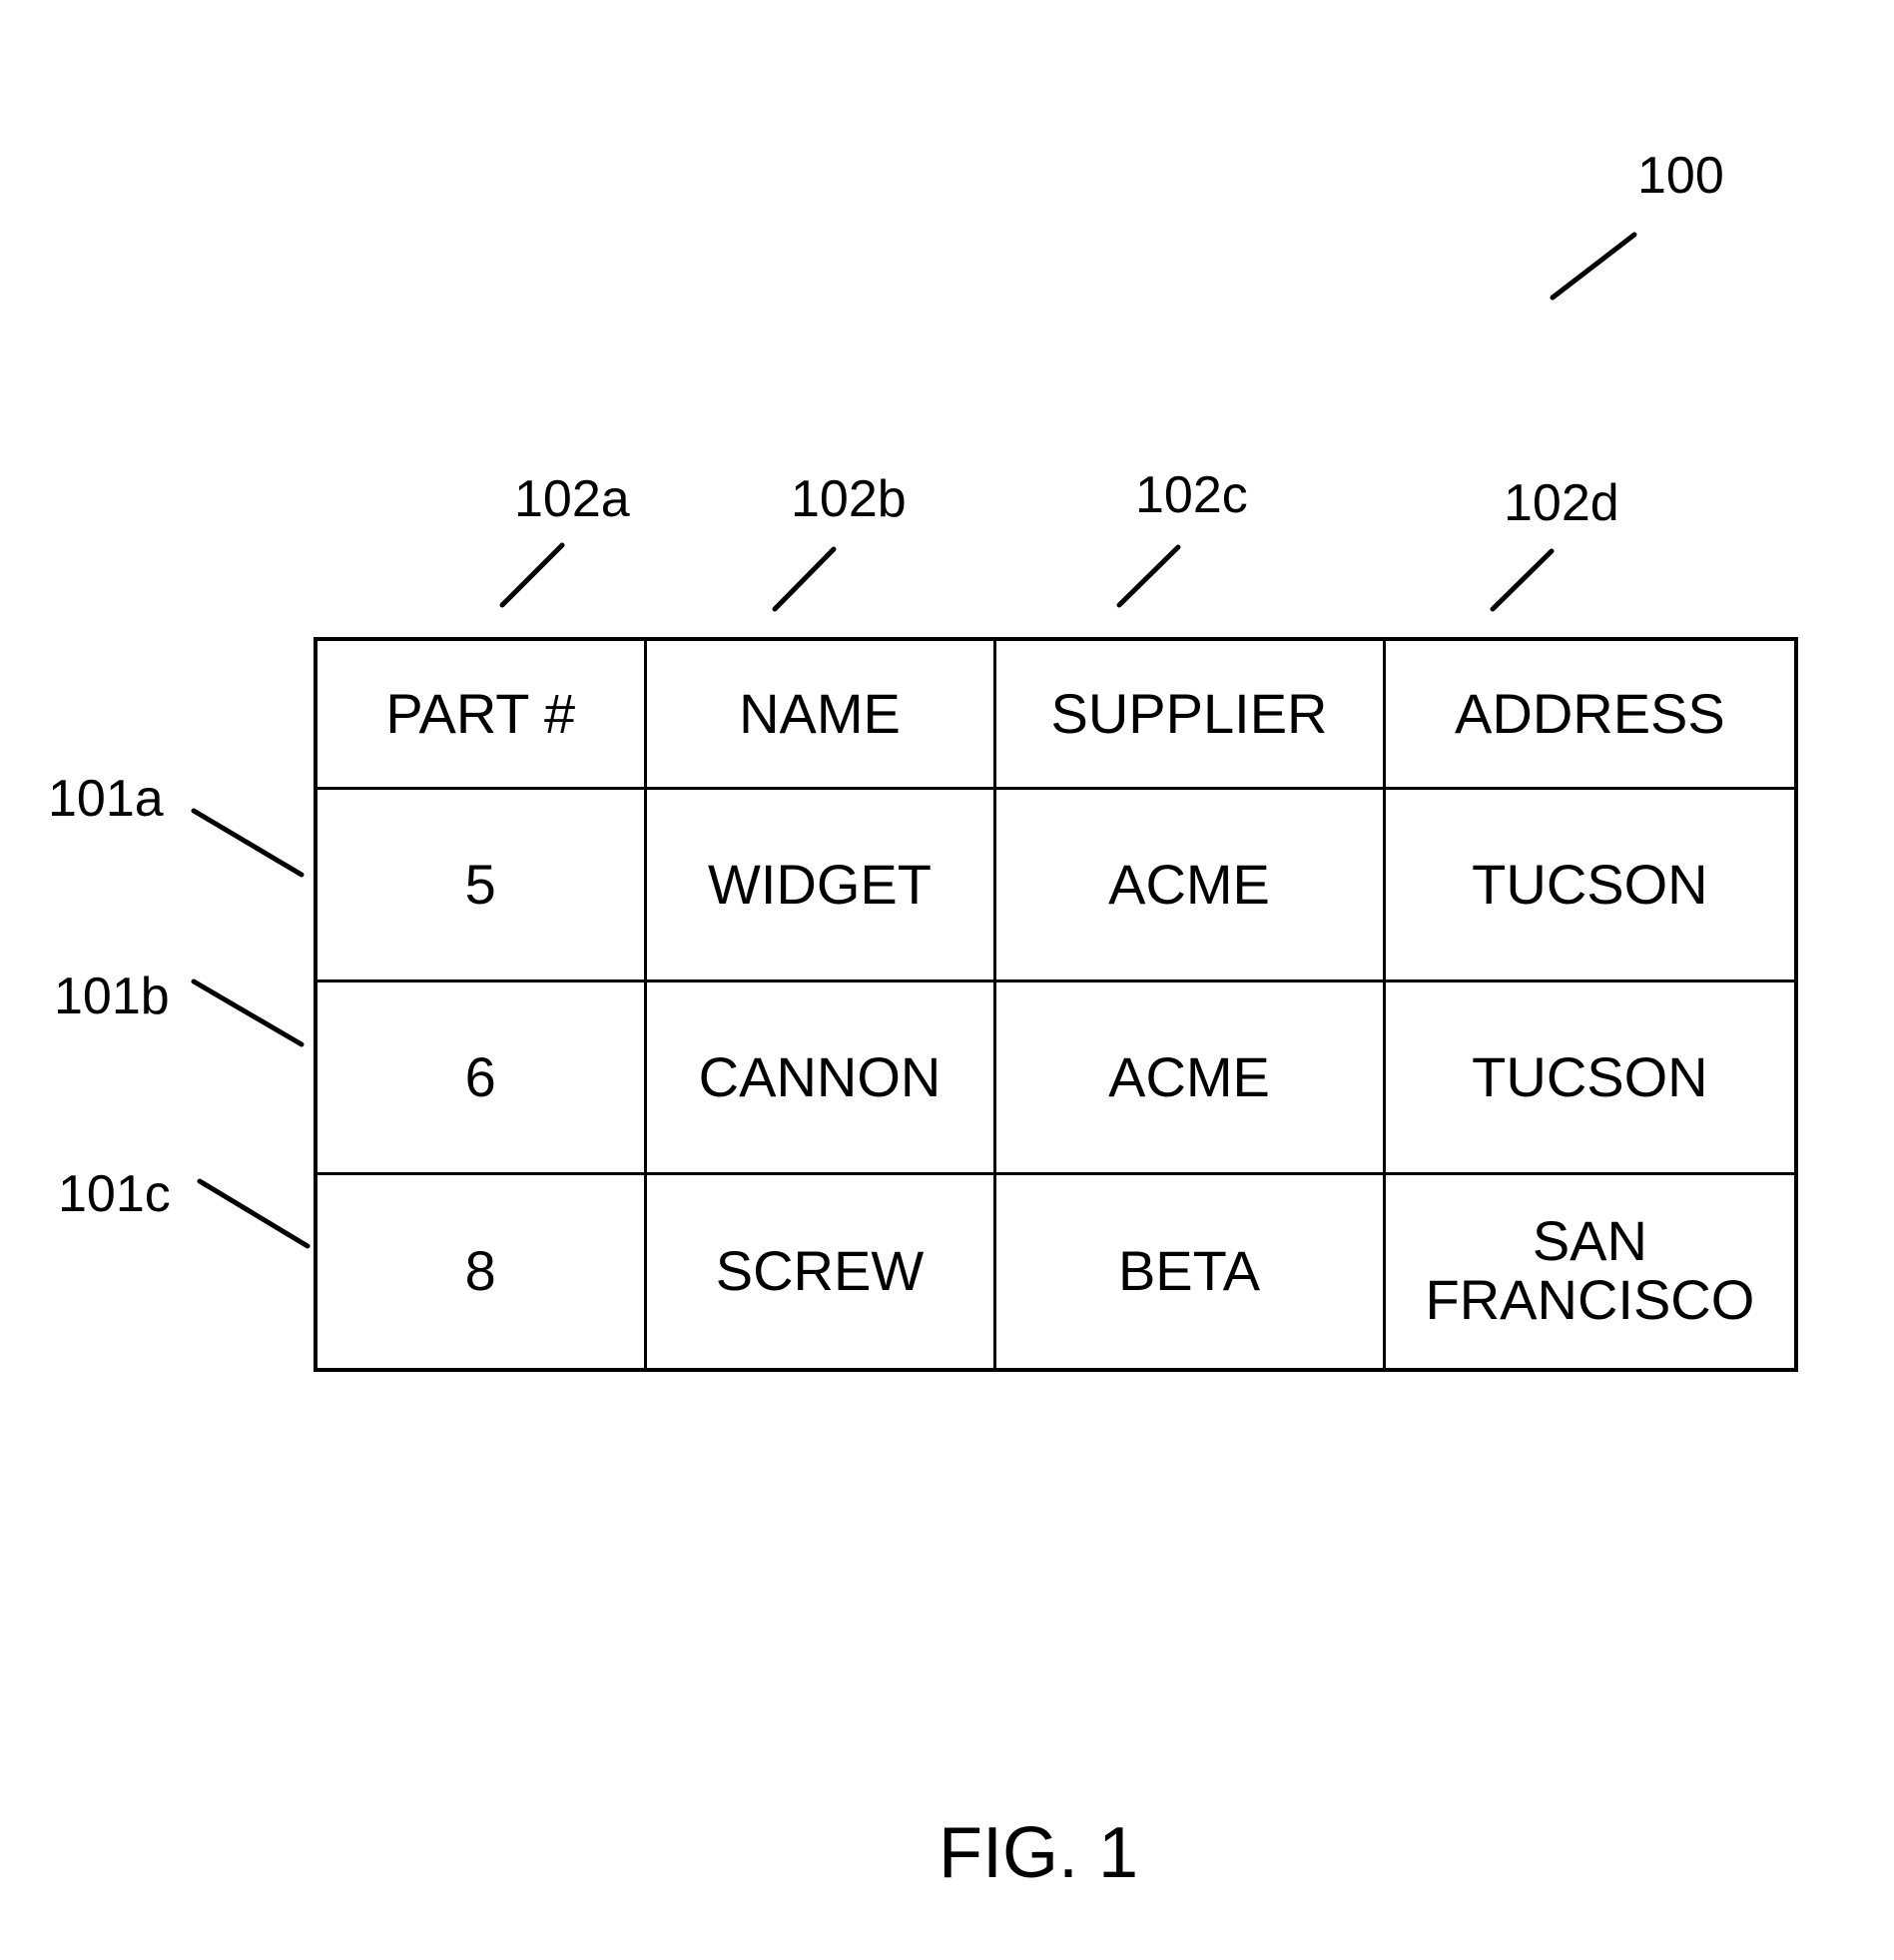 The width and height of the screenshot is (1894, 1960). What do you see at coordinates (1148, 576) in the screenshot?
I see `leader-102c` at bounding box center [1148, 576].